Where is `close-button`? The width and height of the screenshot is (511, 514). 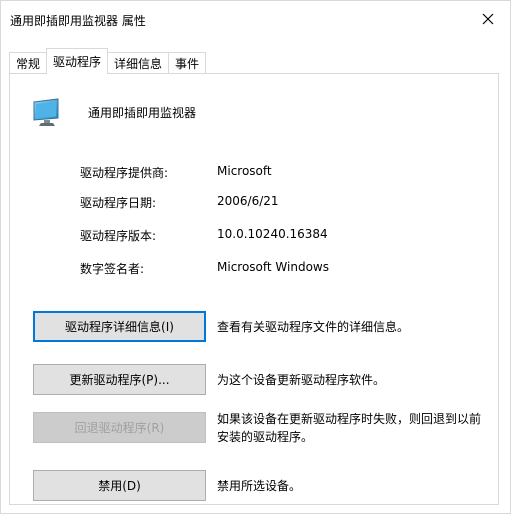
close-button is located at coordinates (487, 19).